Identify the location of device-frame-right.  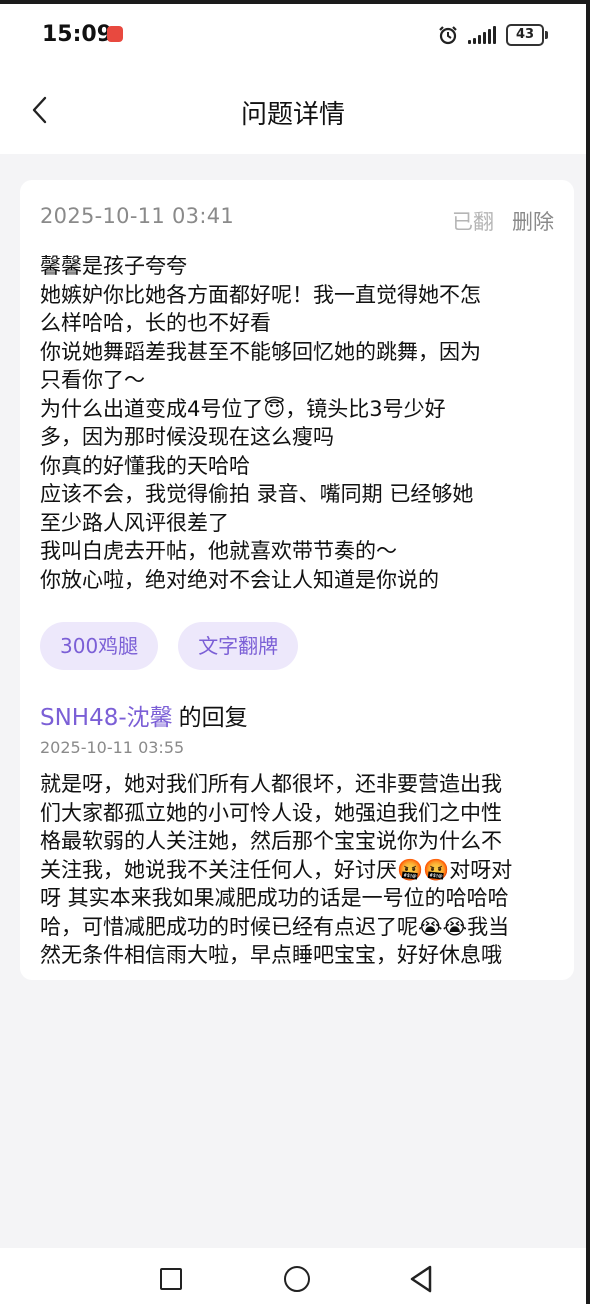
(588, 652).